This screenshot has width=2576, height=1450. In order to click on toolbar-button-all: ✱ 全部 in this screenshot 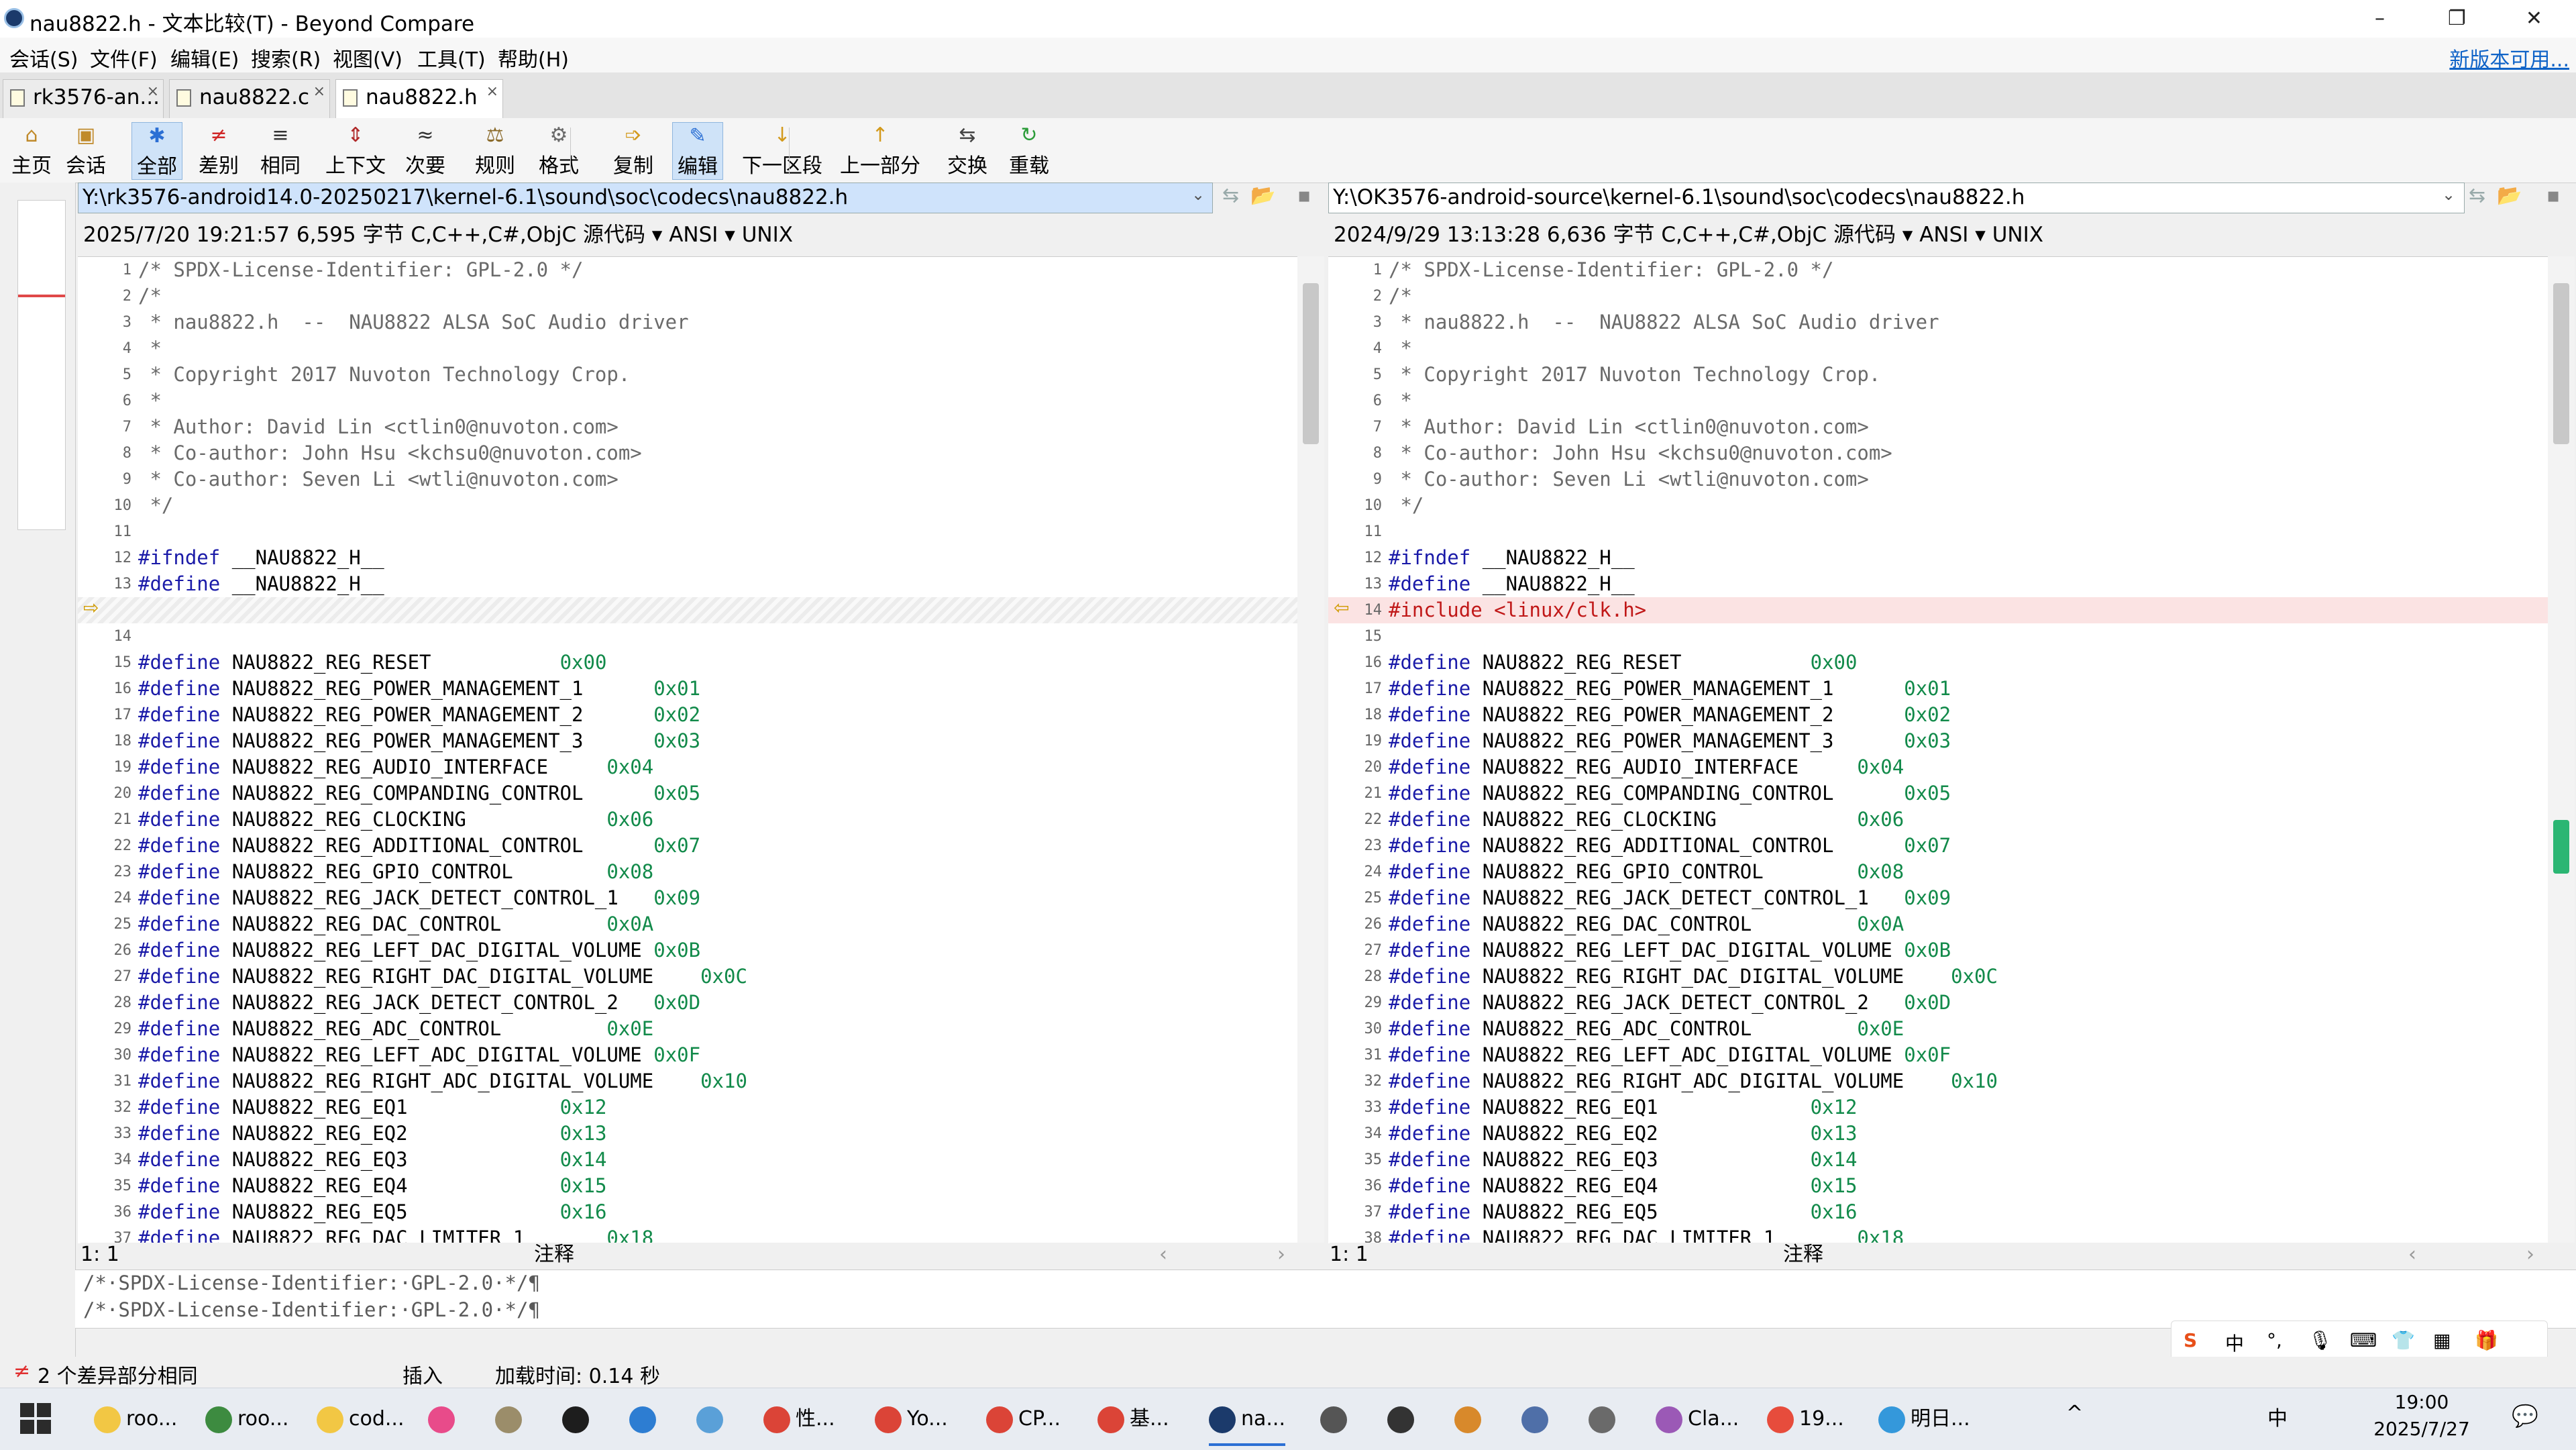, I will do `click(156, 151)`.